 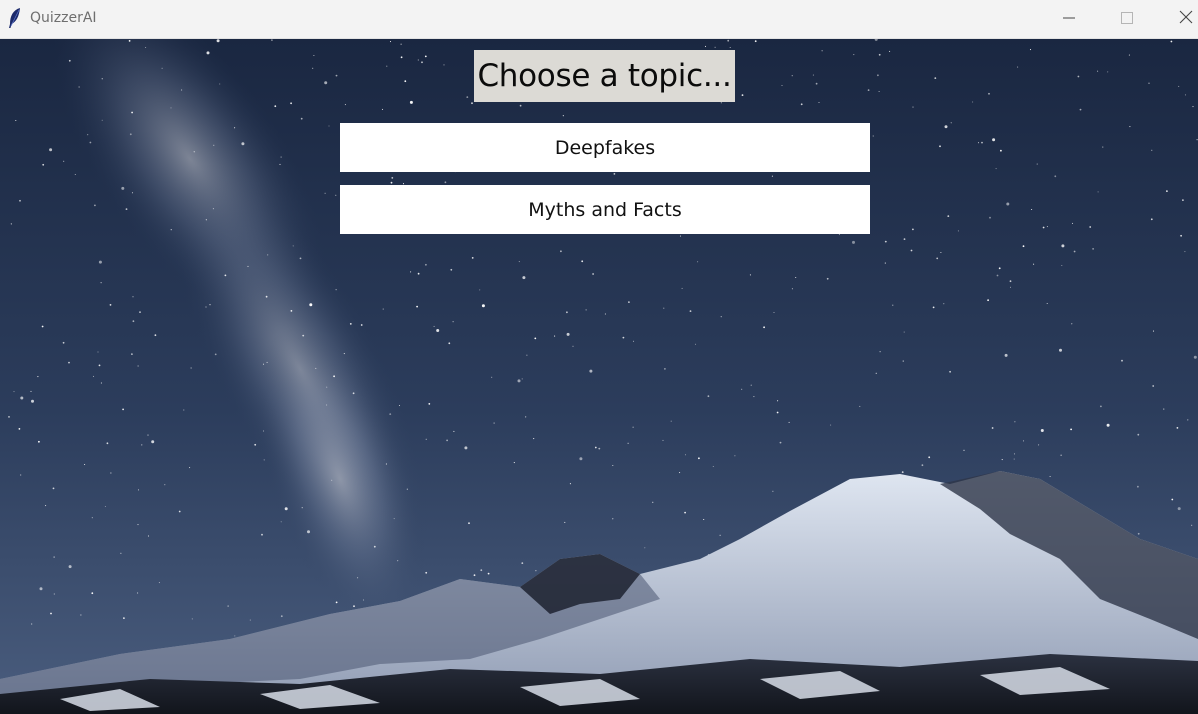 What do you see at coordinates (63, 18) in the screenshot?
I see `window-title: QuizzerAI` at bounding box center [63, 18].